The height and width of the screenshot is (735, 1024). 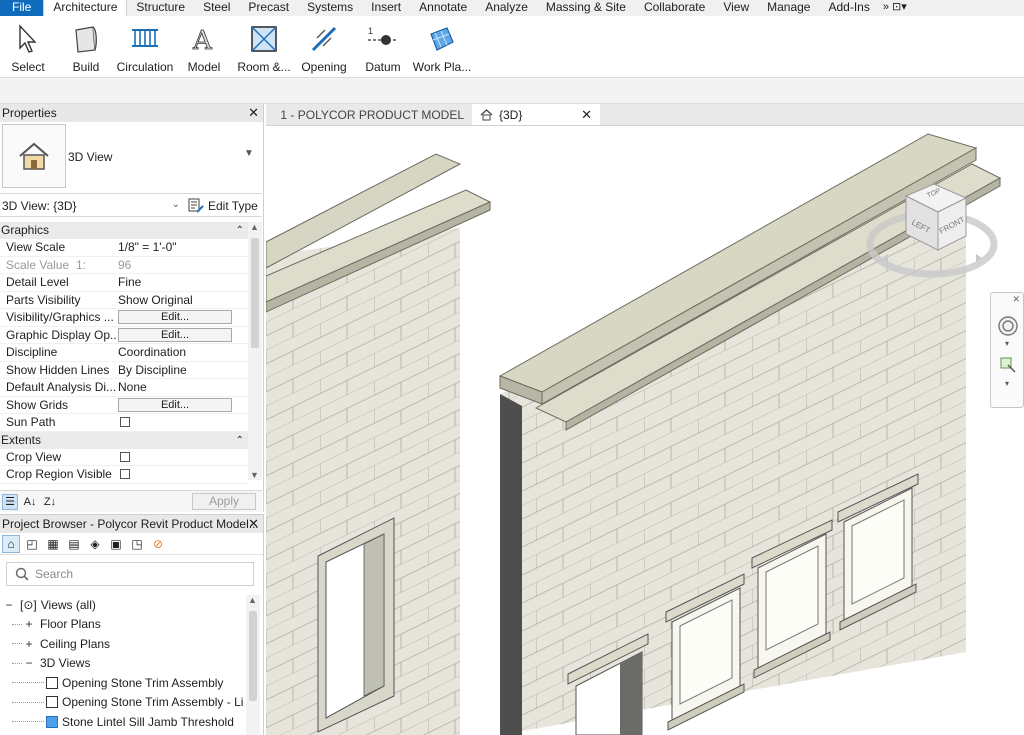 I want to click on menu-tab-view: View, so click(x=736, y=8).